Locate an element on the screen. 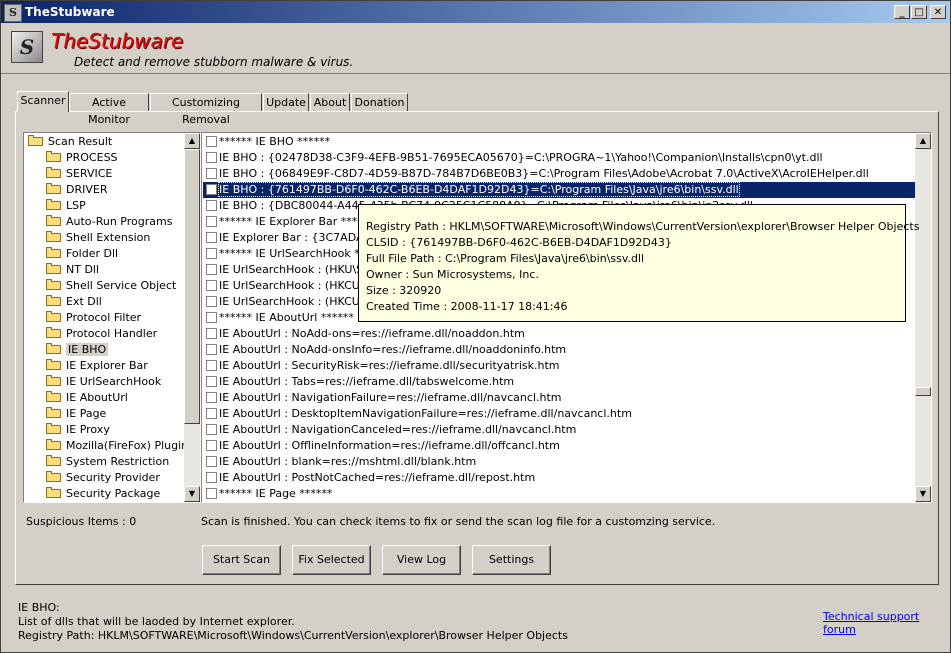 This screenshot has width=951, height=653. tree-item: Shell Extension is located at coordinates (98, 238).